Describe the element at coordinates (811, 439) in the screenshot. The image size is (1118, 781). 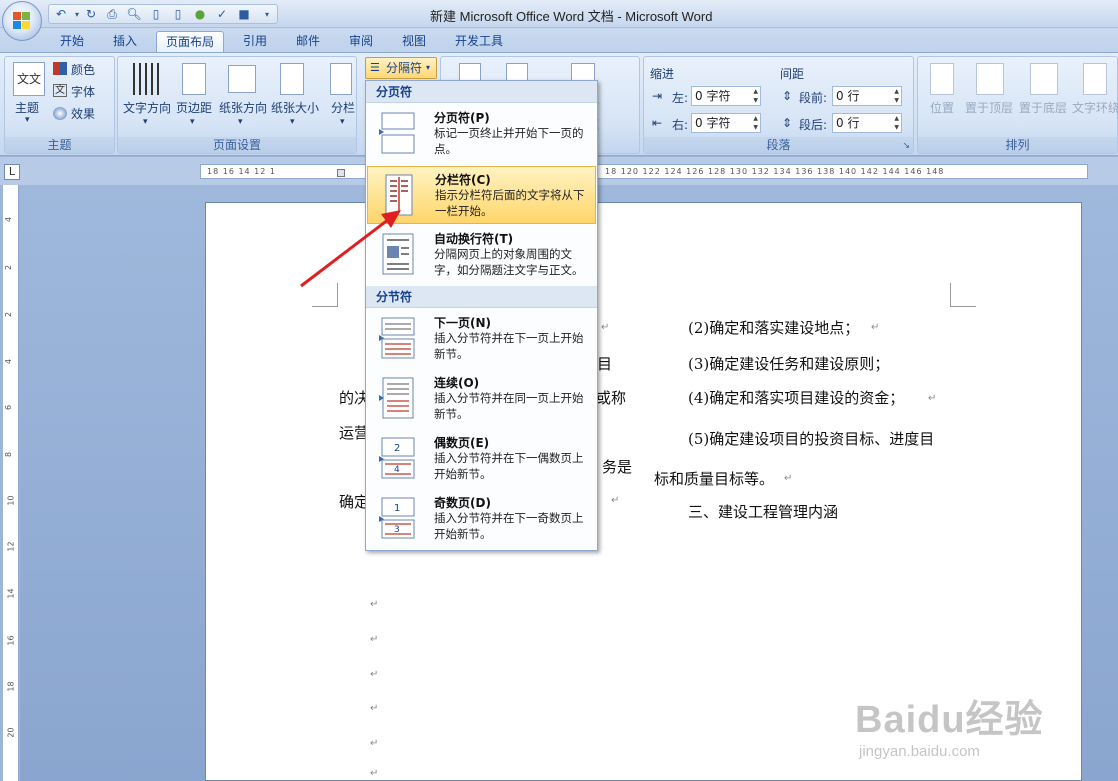
I see `doc-right-line: (5)确定建设项目的投资目标、进度目` at that location.